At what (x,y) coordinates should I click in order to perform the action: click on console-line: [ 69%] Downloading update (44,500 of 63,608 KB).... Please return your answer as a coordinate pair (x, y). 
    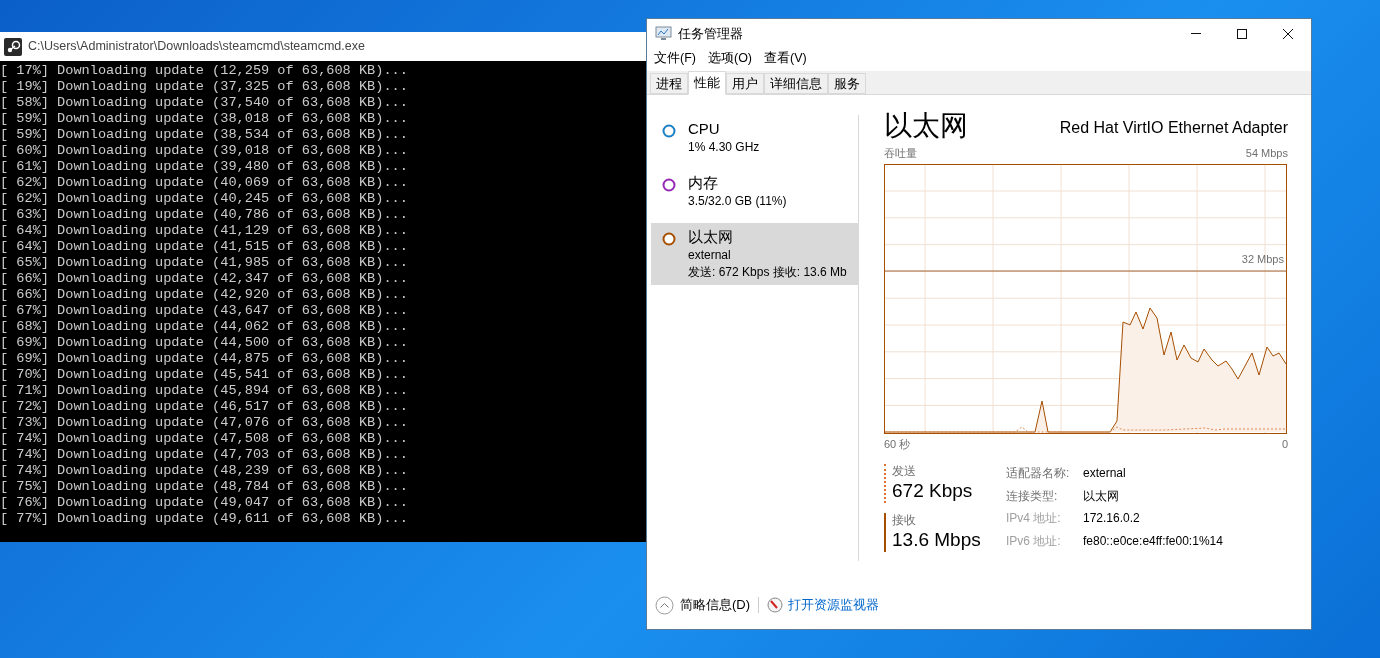
    Looking at the image, I should click on (204, 343).